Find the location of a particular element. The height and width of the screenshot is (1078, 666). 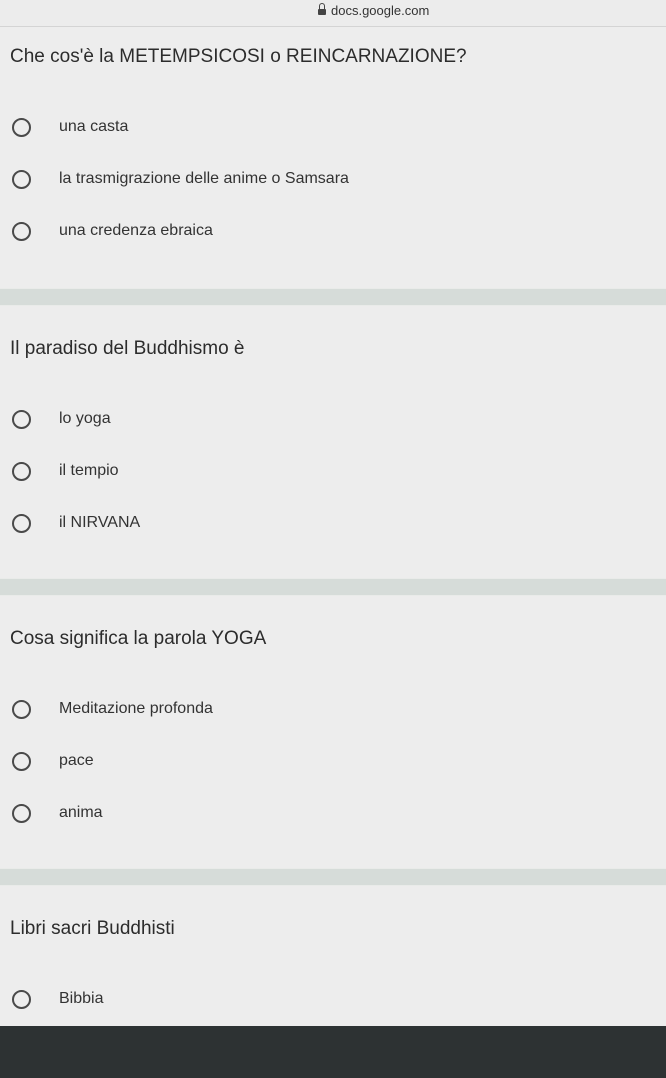

option-label: la trasmigrazione delle anime o Samsara is located at coordinates (204, 178).